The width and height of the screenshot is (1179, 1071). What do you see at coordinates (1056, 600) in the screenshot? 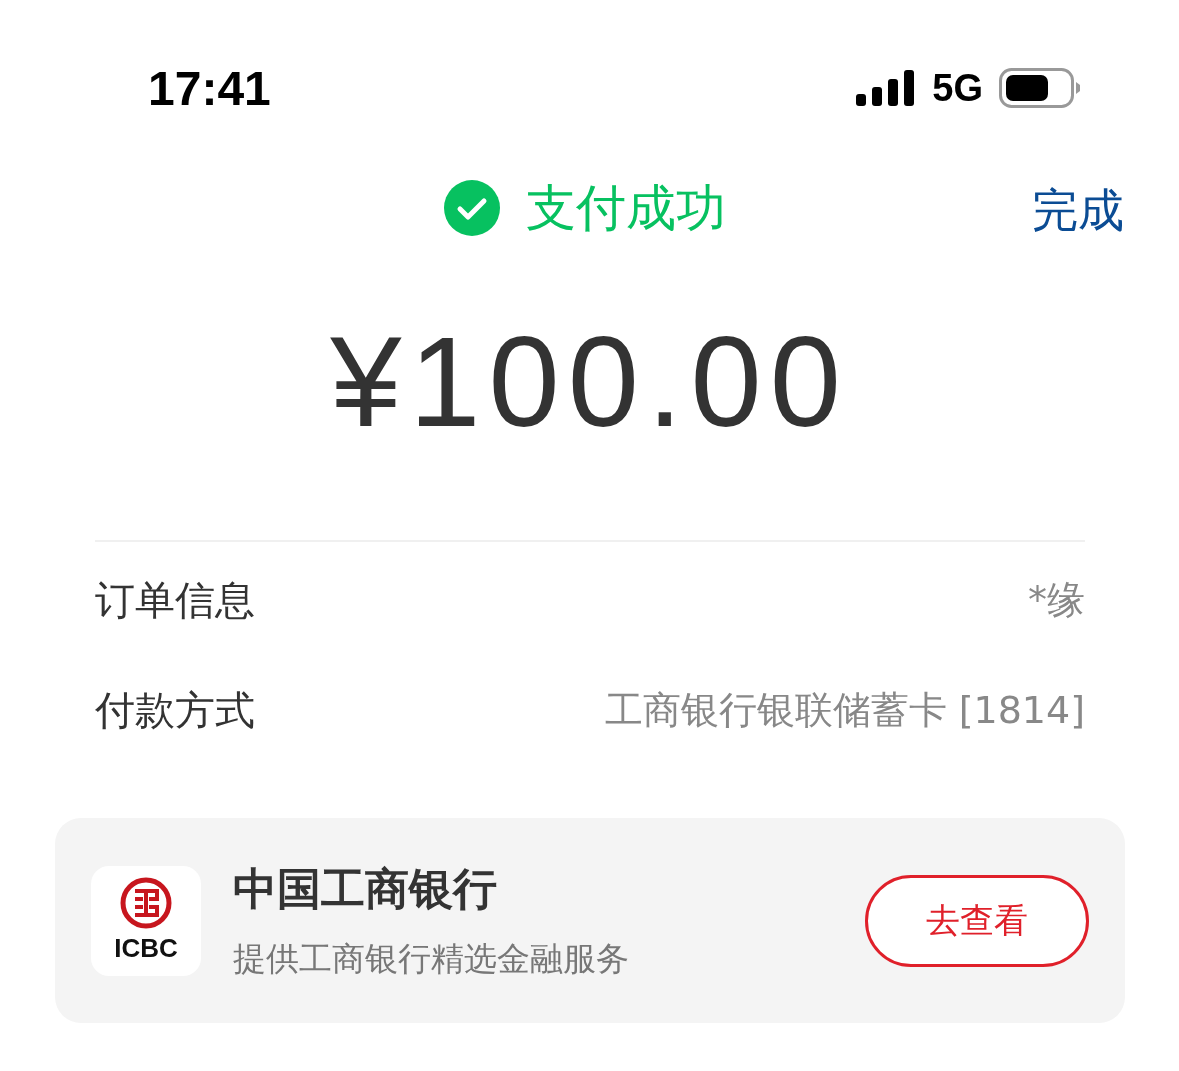
I see `detail-value: *缘` at bounding box center [1056, 600].